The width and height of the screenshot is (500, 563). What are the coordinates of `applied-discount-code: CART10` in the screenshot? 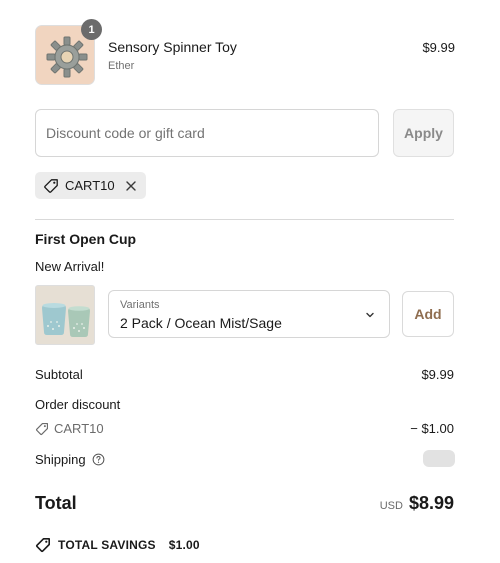 It's located at (90, 185).